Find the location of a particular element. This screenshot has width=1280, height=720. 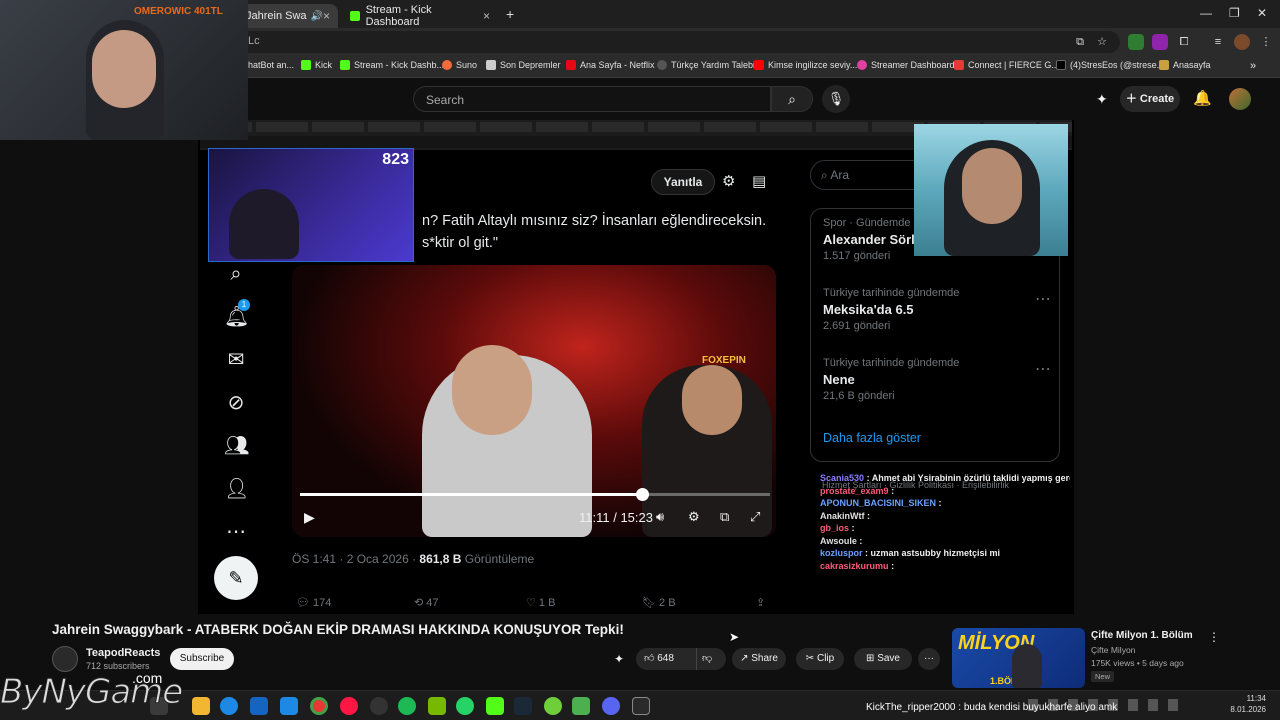

grok-icon: ⊘ is located at coordinates (236, 403).